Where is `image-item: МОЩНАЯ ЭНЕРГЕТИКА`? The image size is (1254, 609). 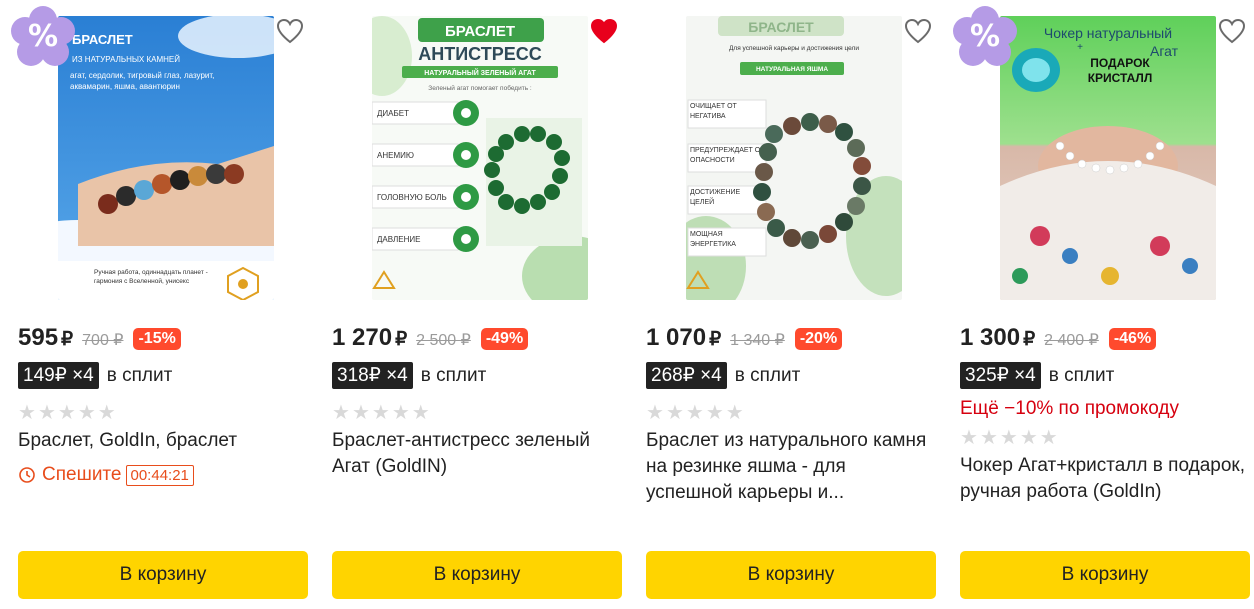
image-item: МОЩНАЯ ЭНЕРГЕТИКА is located at coordinates (713, 239).